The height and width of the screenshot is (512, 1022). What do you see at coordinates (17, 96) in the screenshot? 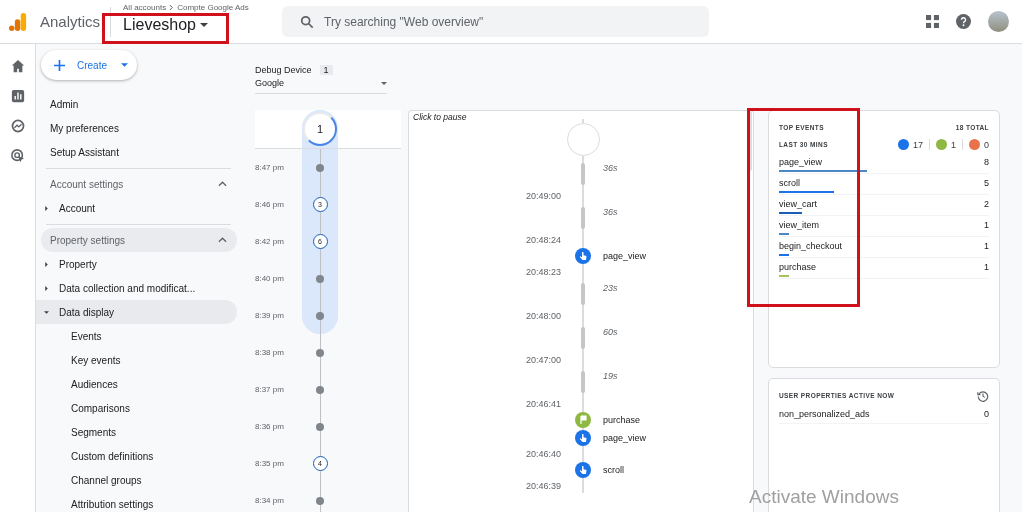
I see `bar-chart-icon` at bounding box center [17, 96].